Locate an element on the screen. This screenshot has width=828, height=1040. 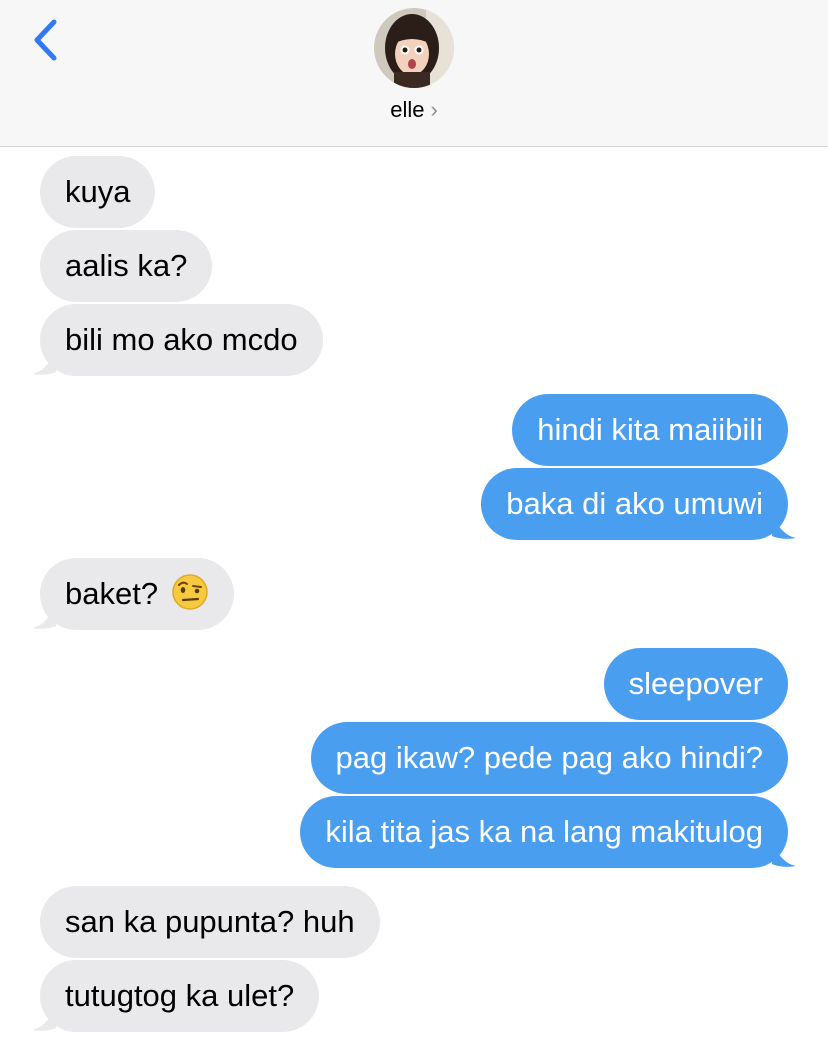
message-sent: sleepover is located at coordinates (695, 684).